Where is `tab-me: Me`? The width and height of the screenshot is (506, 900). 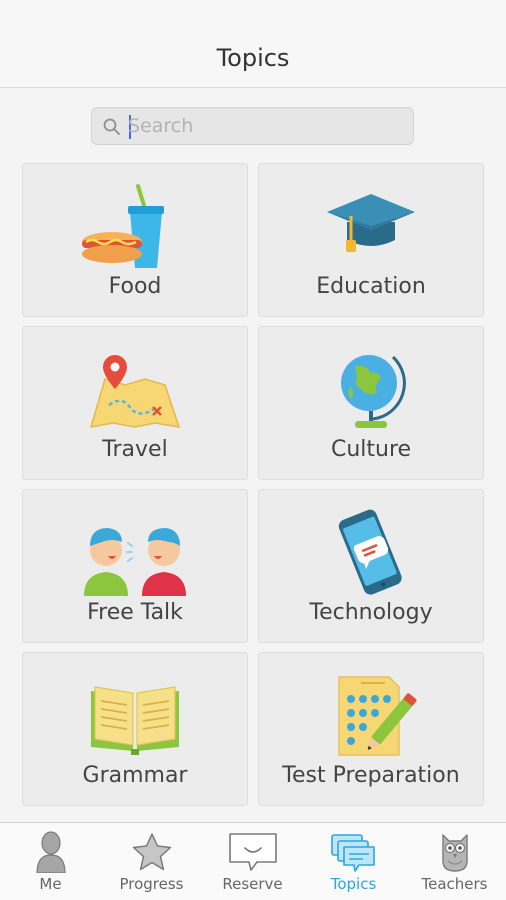 tab-me: Me is located at coordinates (50, 861).